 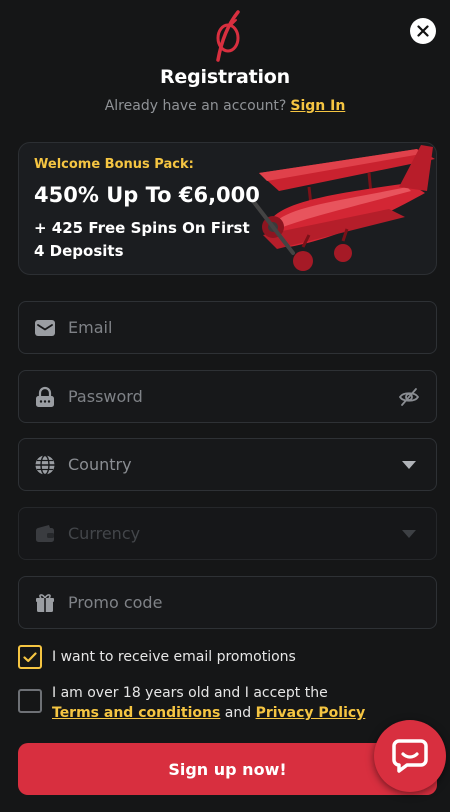 What do you see at coordinates (45, 464) in the screenshot?
I see `globe-icon` at bounding box center [45, 464].